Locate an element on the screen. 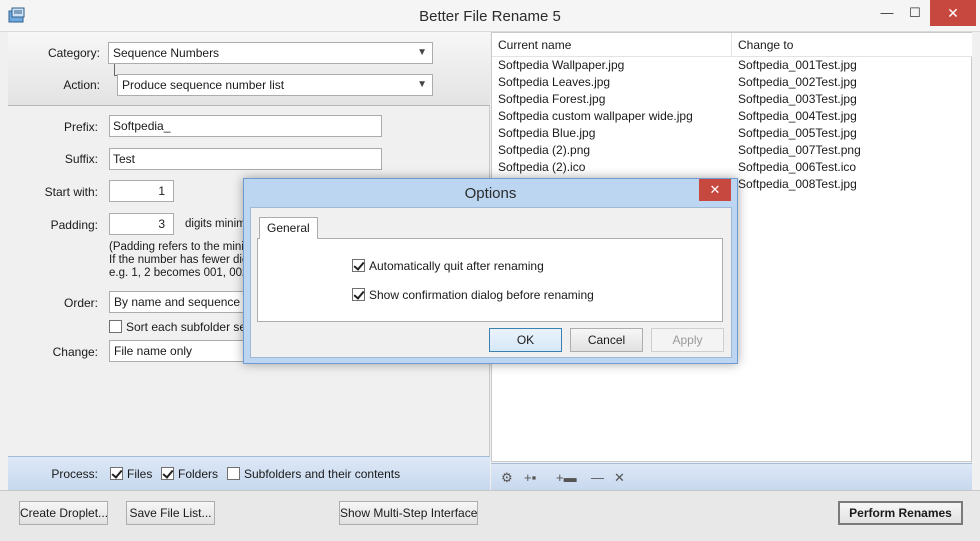 The image size is (980, 541). change-to-cell: Softpedia_005Test.jpg is located at coordinates (797, 133).